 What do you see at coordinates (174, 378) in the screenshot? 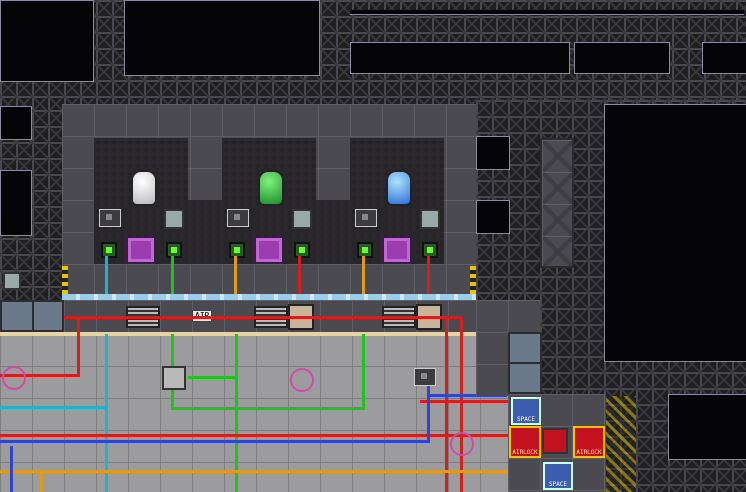
I see `manifold-icon` at bounding box center [174, 378].